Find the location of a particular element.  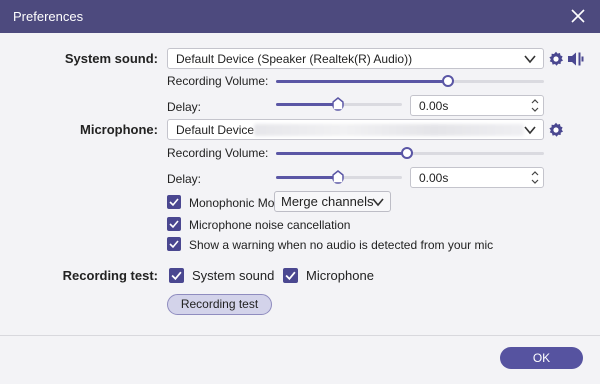

monophonic-mode-checkbox is located at coordinates (174, 202).